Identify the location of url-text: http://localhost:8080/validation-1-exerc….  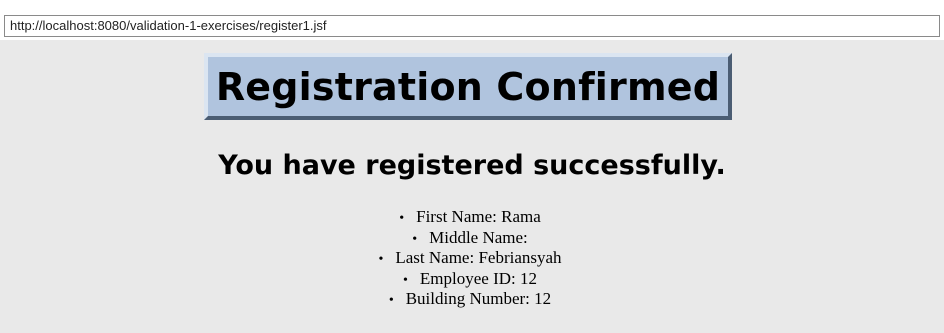
(168, 25).